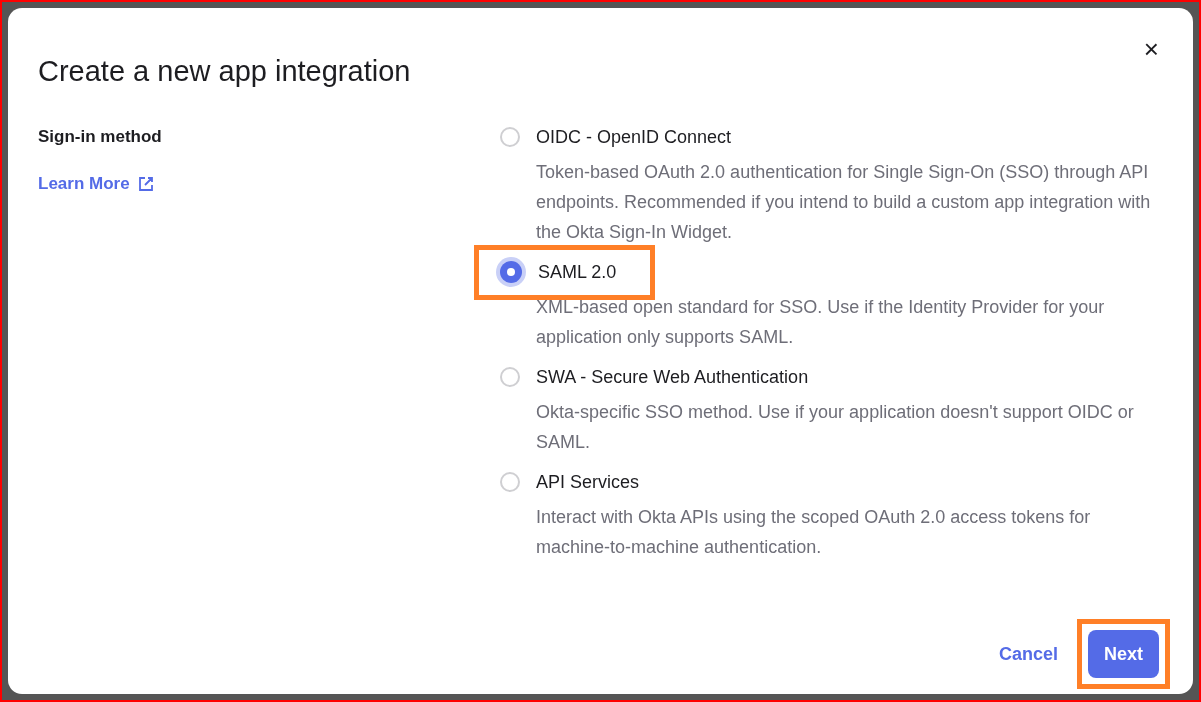  What do you see at coordinates (269, 184) in the screenshot?
I see `learn-more-link: Learn More` at bounding box center [269, 184].